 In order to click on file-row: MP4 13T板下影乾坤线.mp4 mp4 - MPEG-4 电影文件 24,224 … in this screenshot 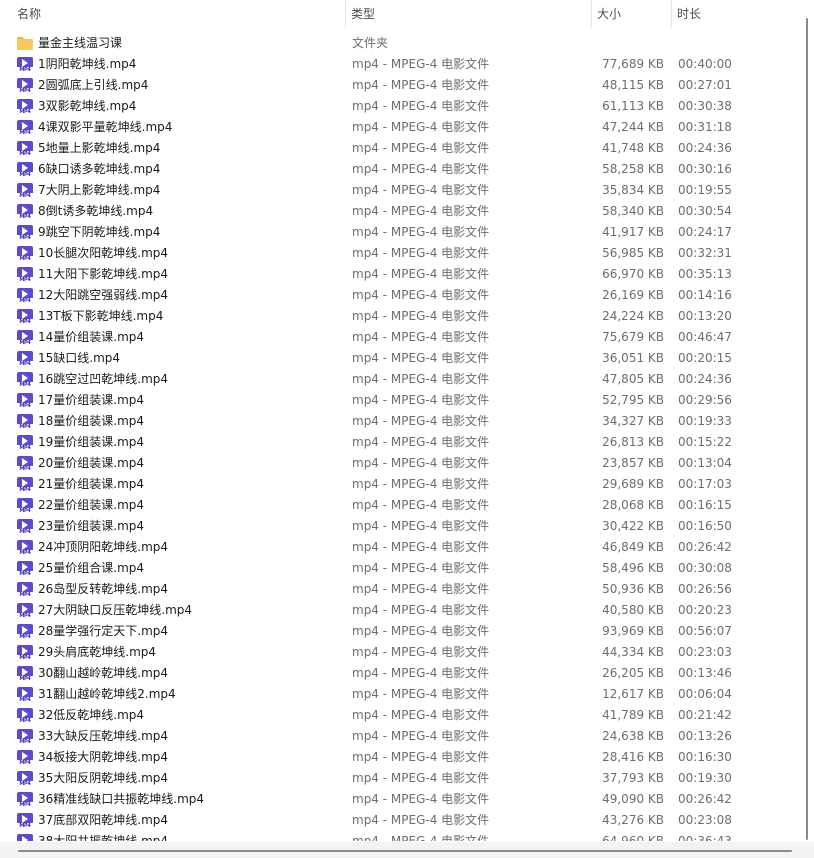, I will do `click(400, 316)`.